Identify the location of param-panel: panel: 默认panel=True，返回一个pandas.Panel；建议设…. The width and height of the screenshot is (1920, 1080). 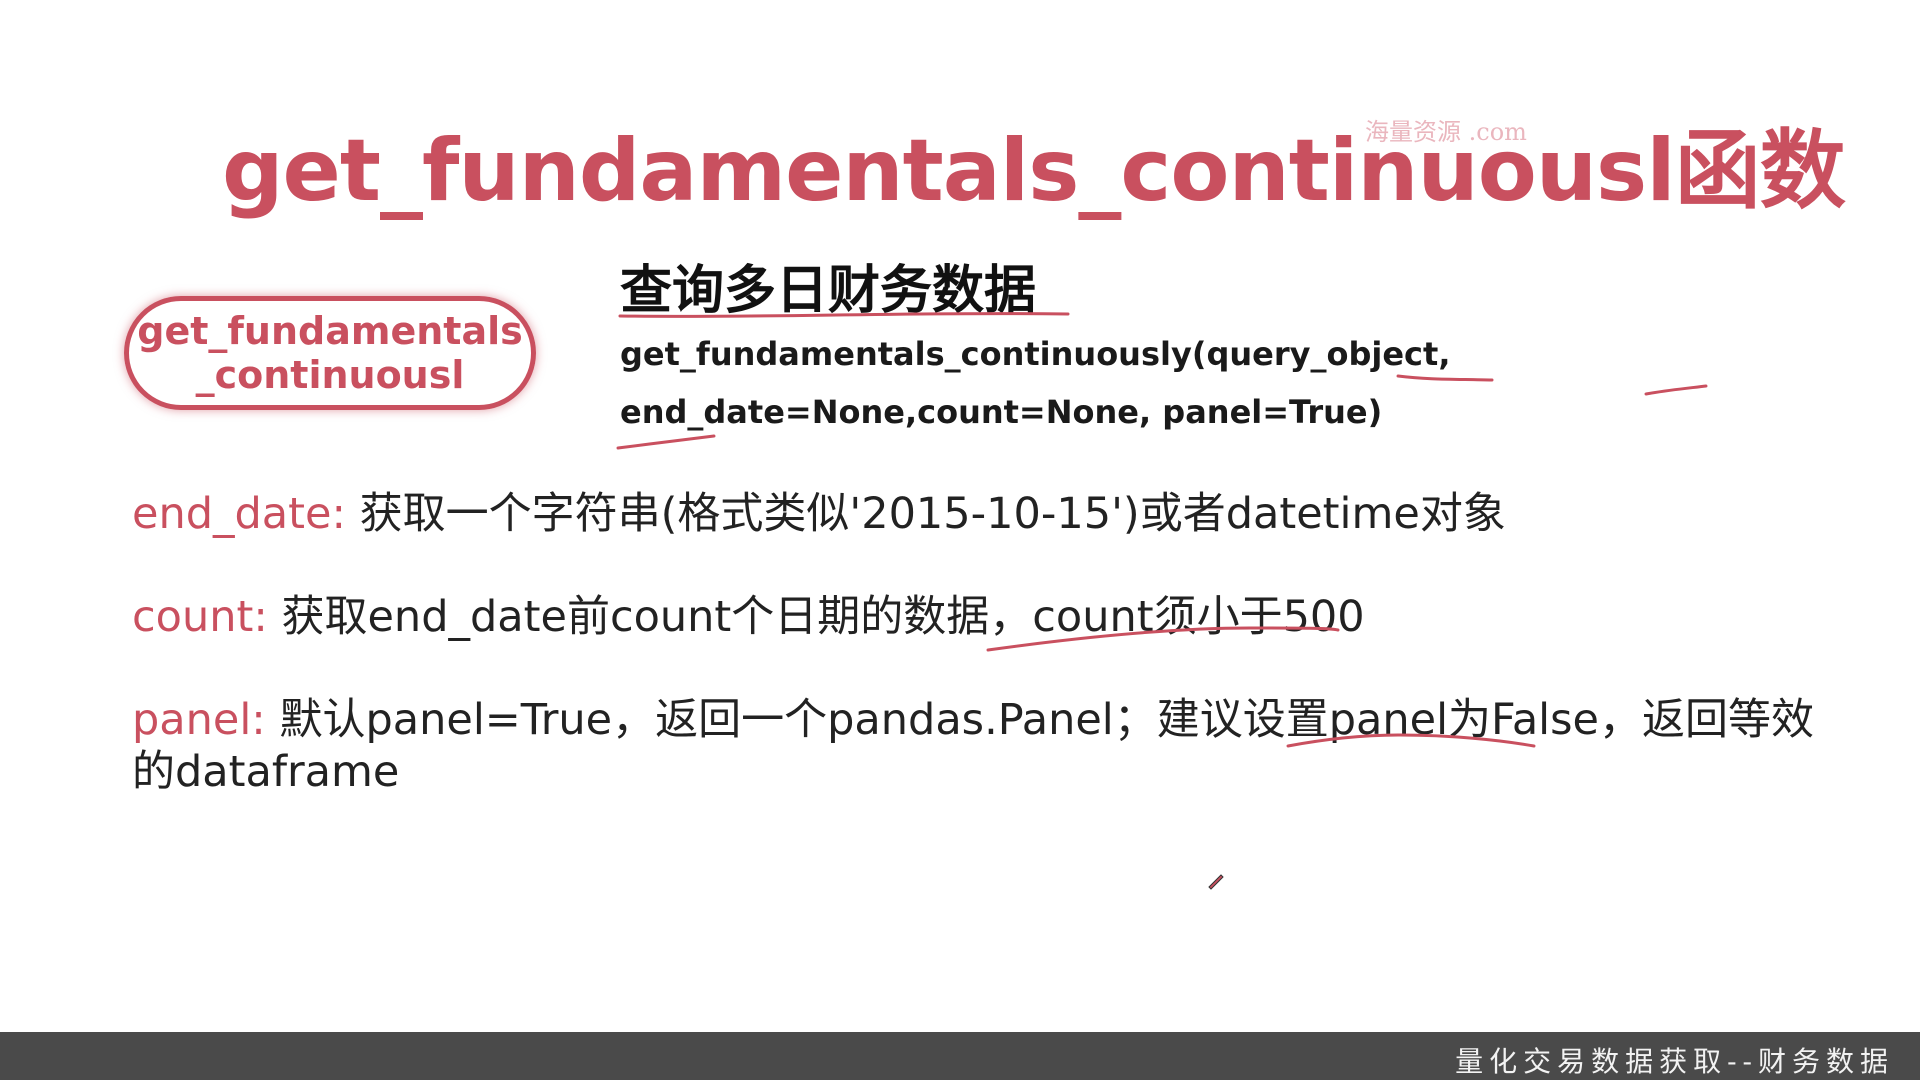
(982, 746).